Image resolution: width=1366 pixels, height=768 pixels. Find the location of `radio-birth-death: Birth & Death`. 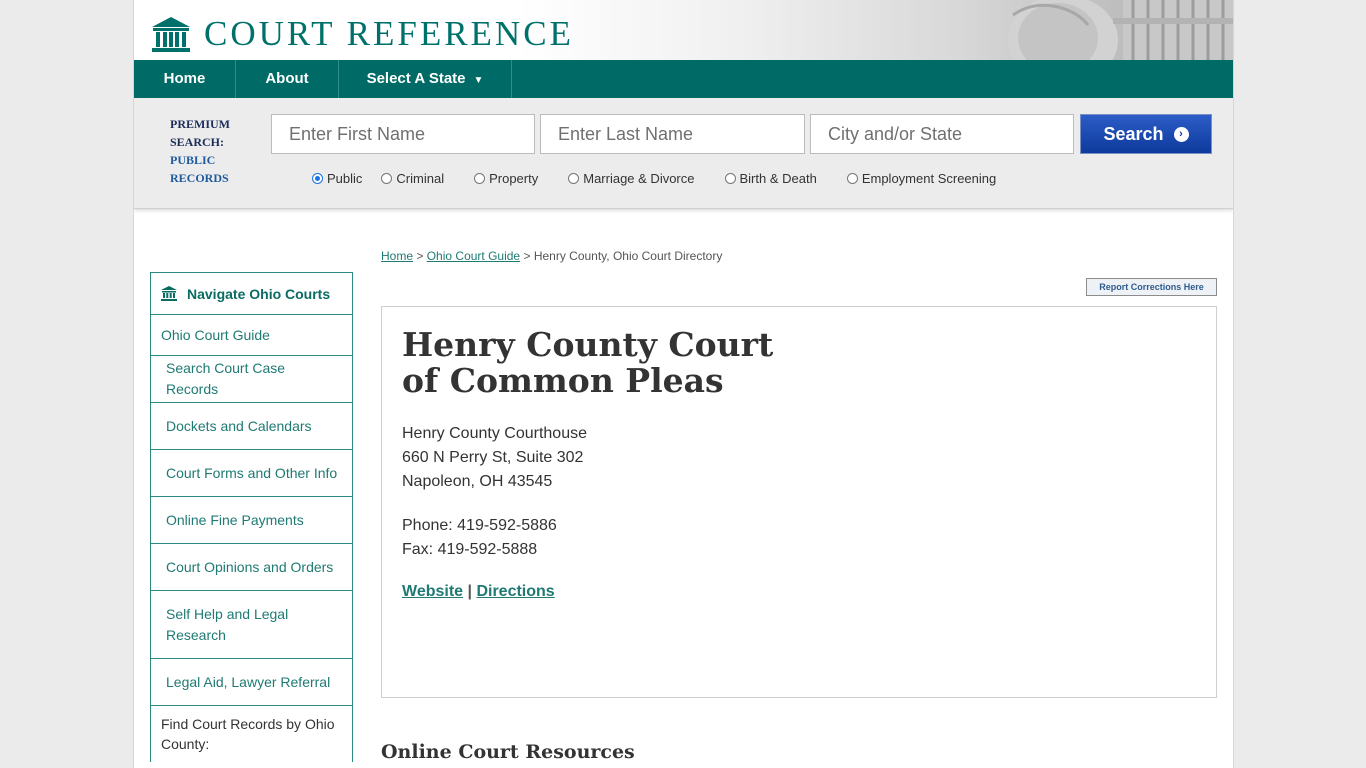

radio-birth-death: Birth & Death is located at coordinates (770, 178).